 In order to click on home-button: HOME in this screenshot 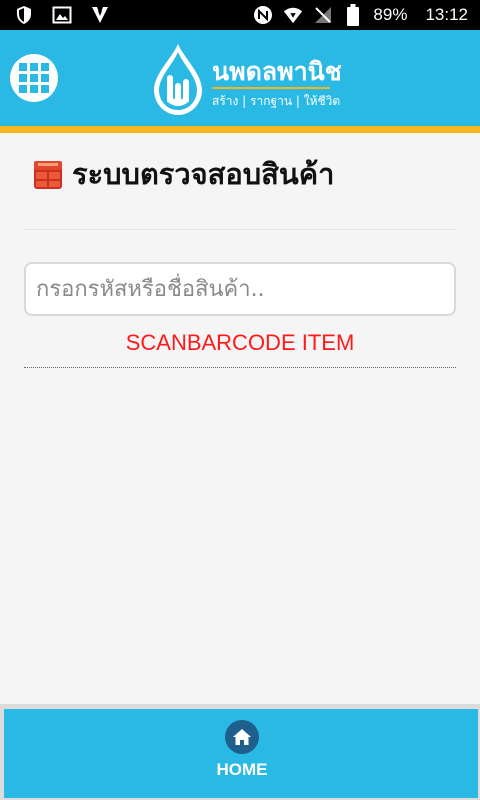, I will do `click(242, 755)`.